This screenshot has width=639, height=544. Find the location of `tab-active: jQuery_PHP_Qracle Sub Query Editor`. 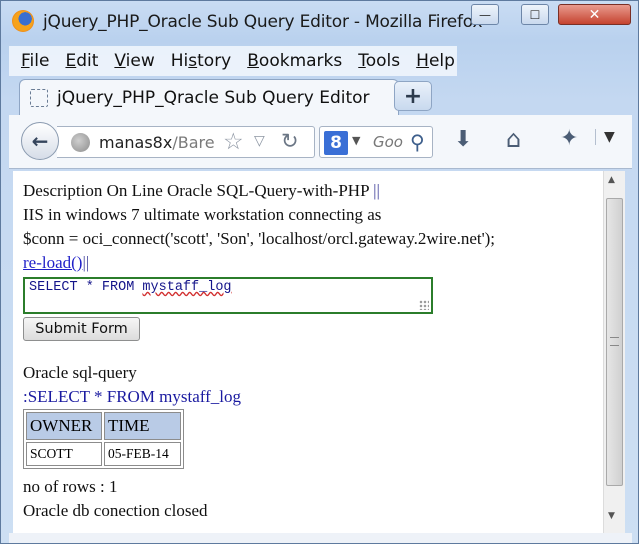

tab-active: jQuery_PHP_Qracle Sub Query Editor is located at coordinates (209, 97).